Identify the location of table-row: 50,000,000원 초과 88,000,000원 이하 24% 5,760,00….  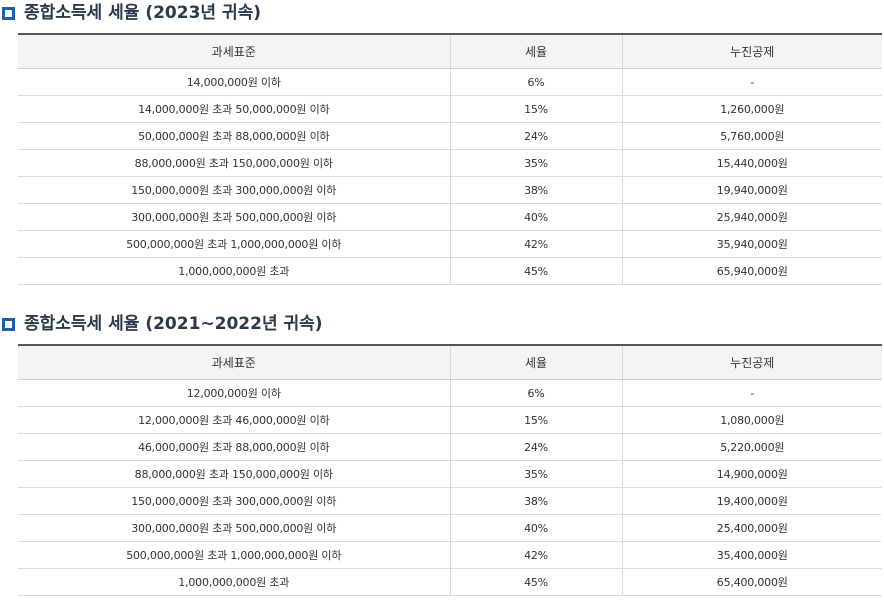
(450, 136).